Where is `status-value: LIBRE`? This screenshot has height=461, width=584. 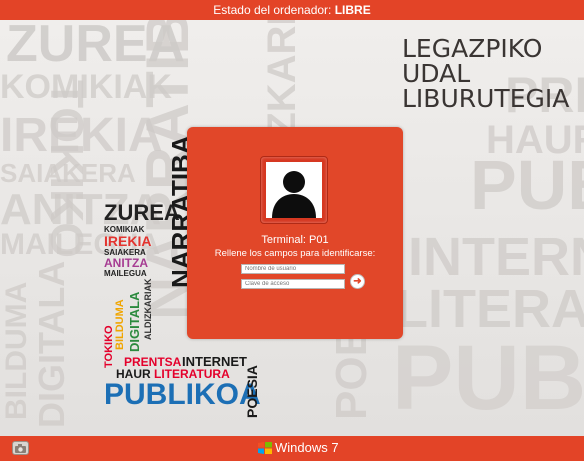 status-value: LIBRE is located at coordinates (352, 10).